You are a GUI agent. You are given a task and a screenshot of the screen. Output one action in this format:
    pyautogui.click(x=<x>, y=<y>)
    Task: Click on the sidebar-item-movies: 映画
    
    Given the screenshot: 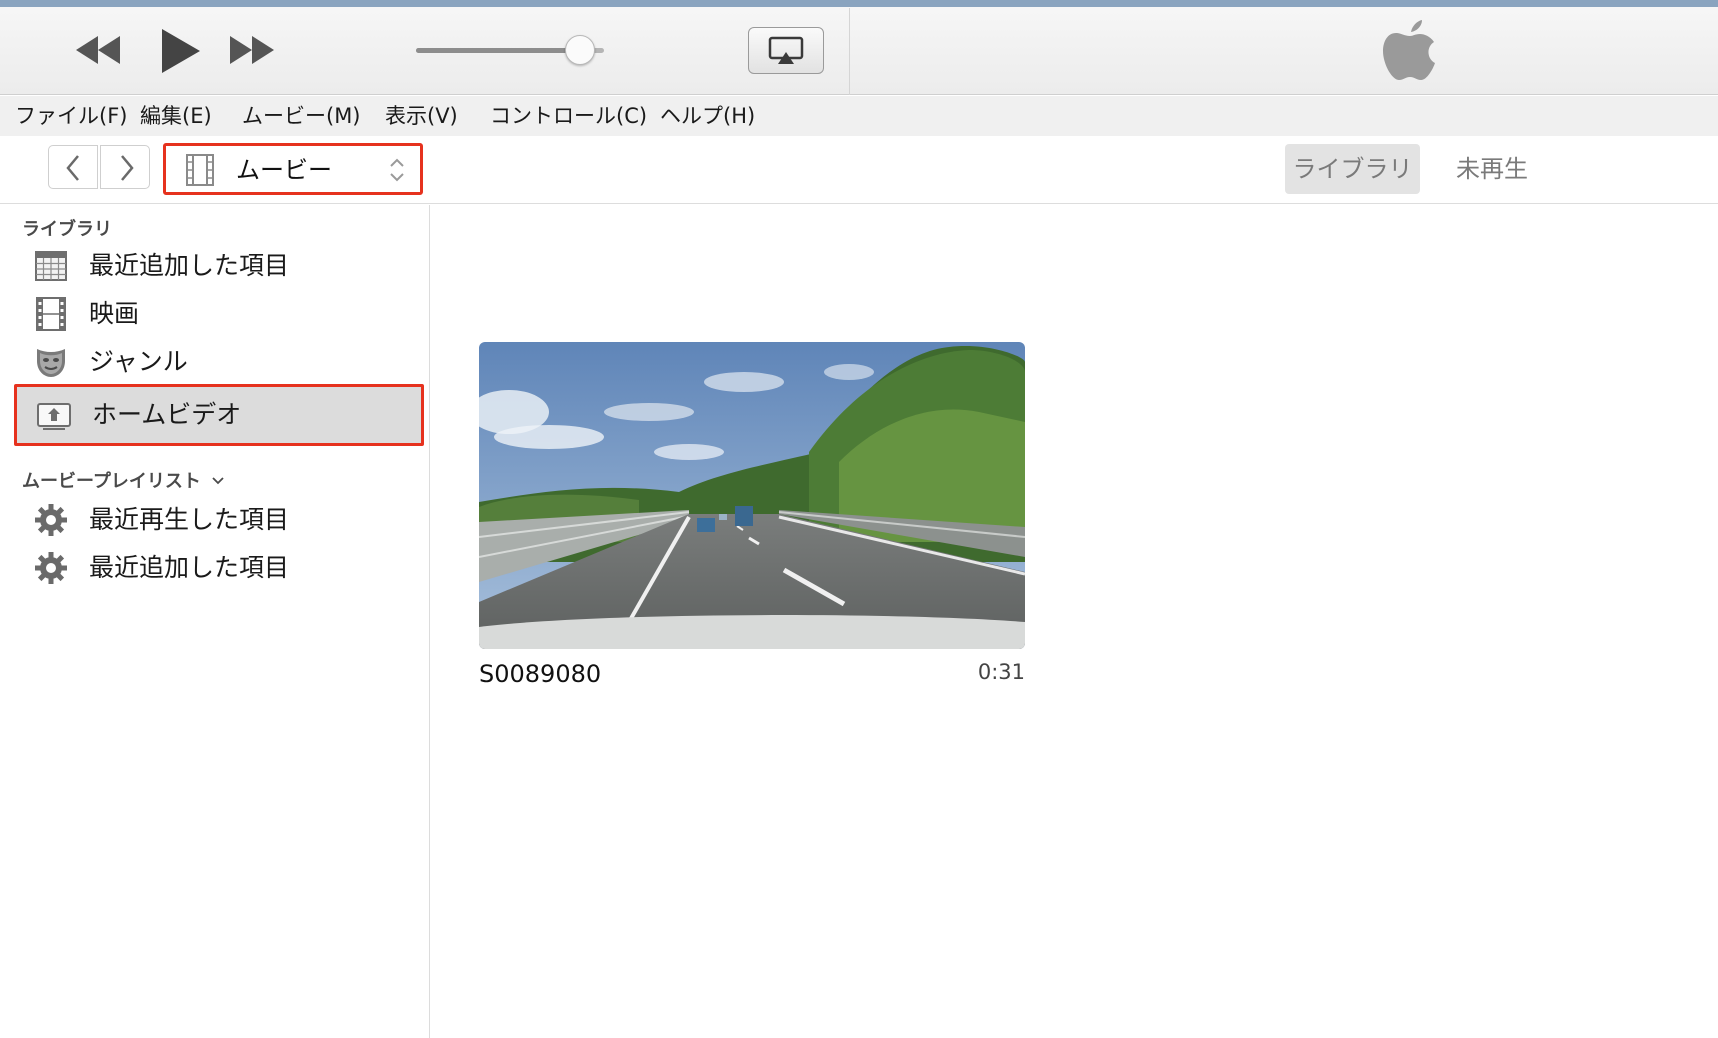 What is the action you would take?
    pyautogui.click(x=219, y=314)
    